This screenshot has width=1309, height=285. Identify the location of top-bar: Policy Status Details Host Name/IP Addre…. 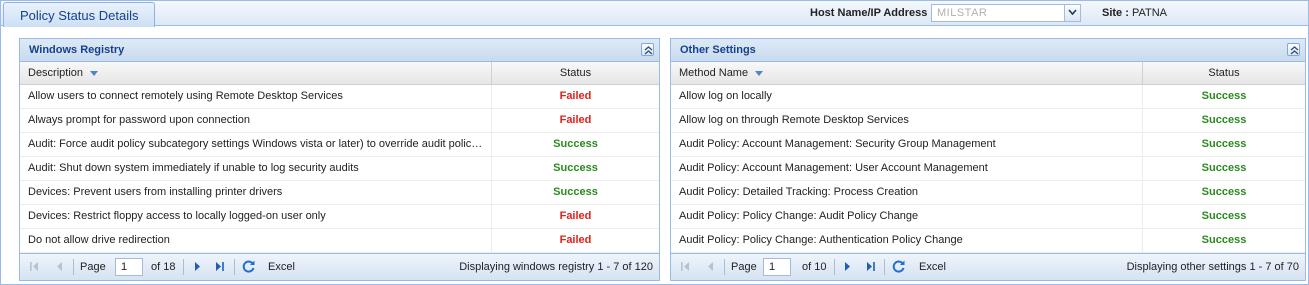
(654, 14).